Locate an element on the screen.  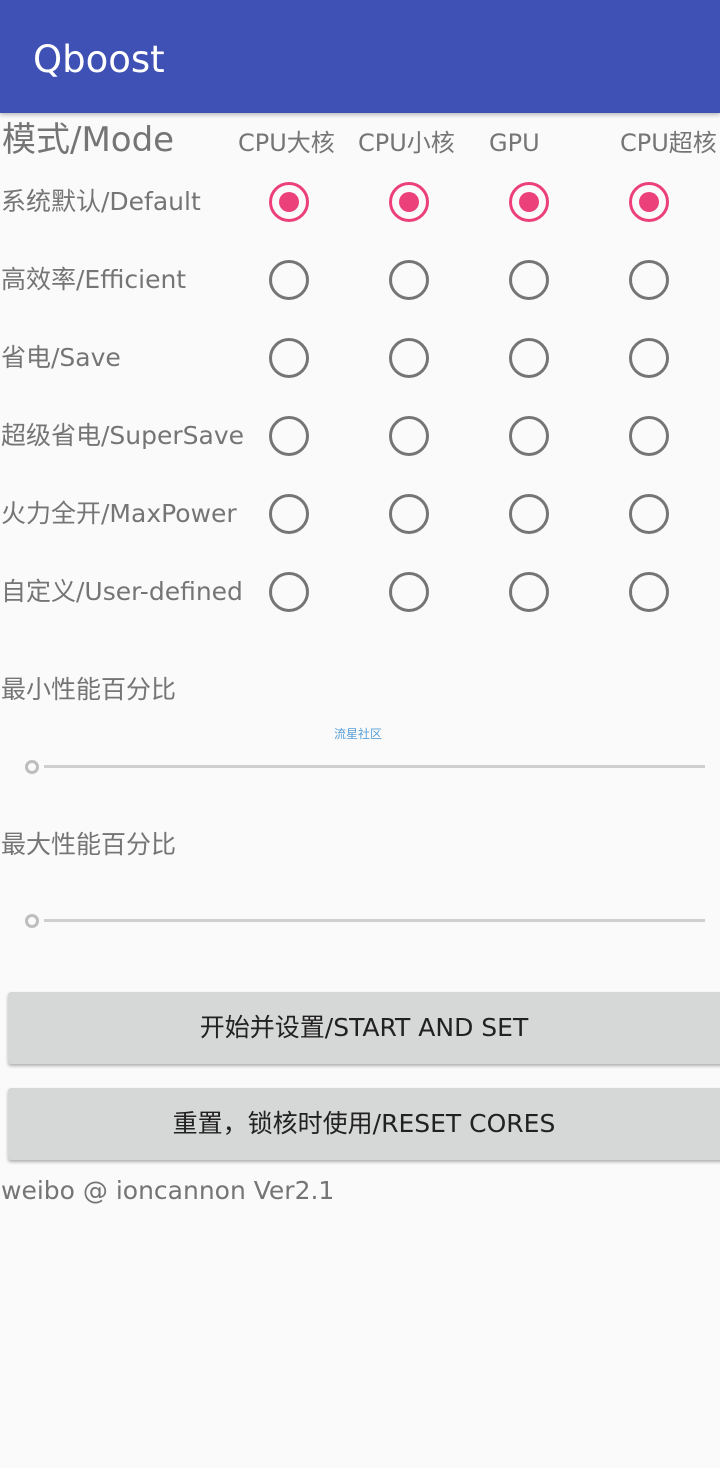
mode-row-label-maxpower: 火力全开/MaxPower is located at coordinates (119, 513).